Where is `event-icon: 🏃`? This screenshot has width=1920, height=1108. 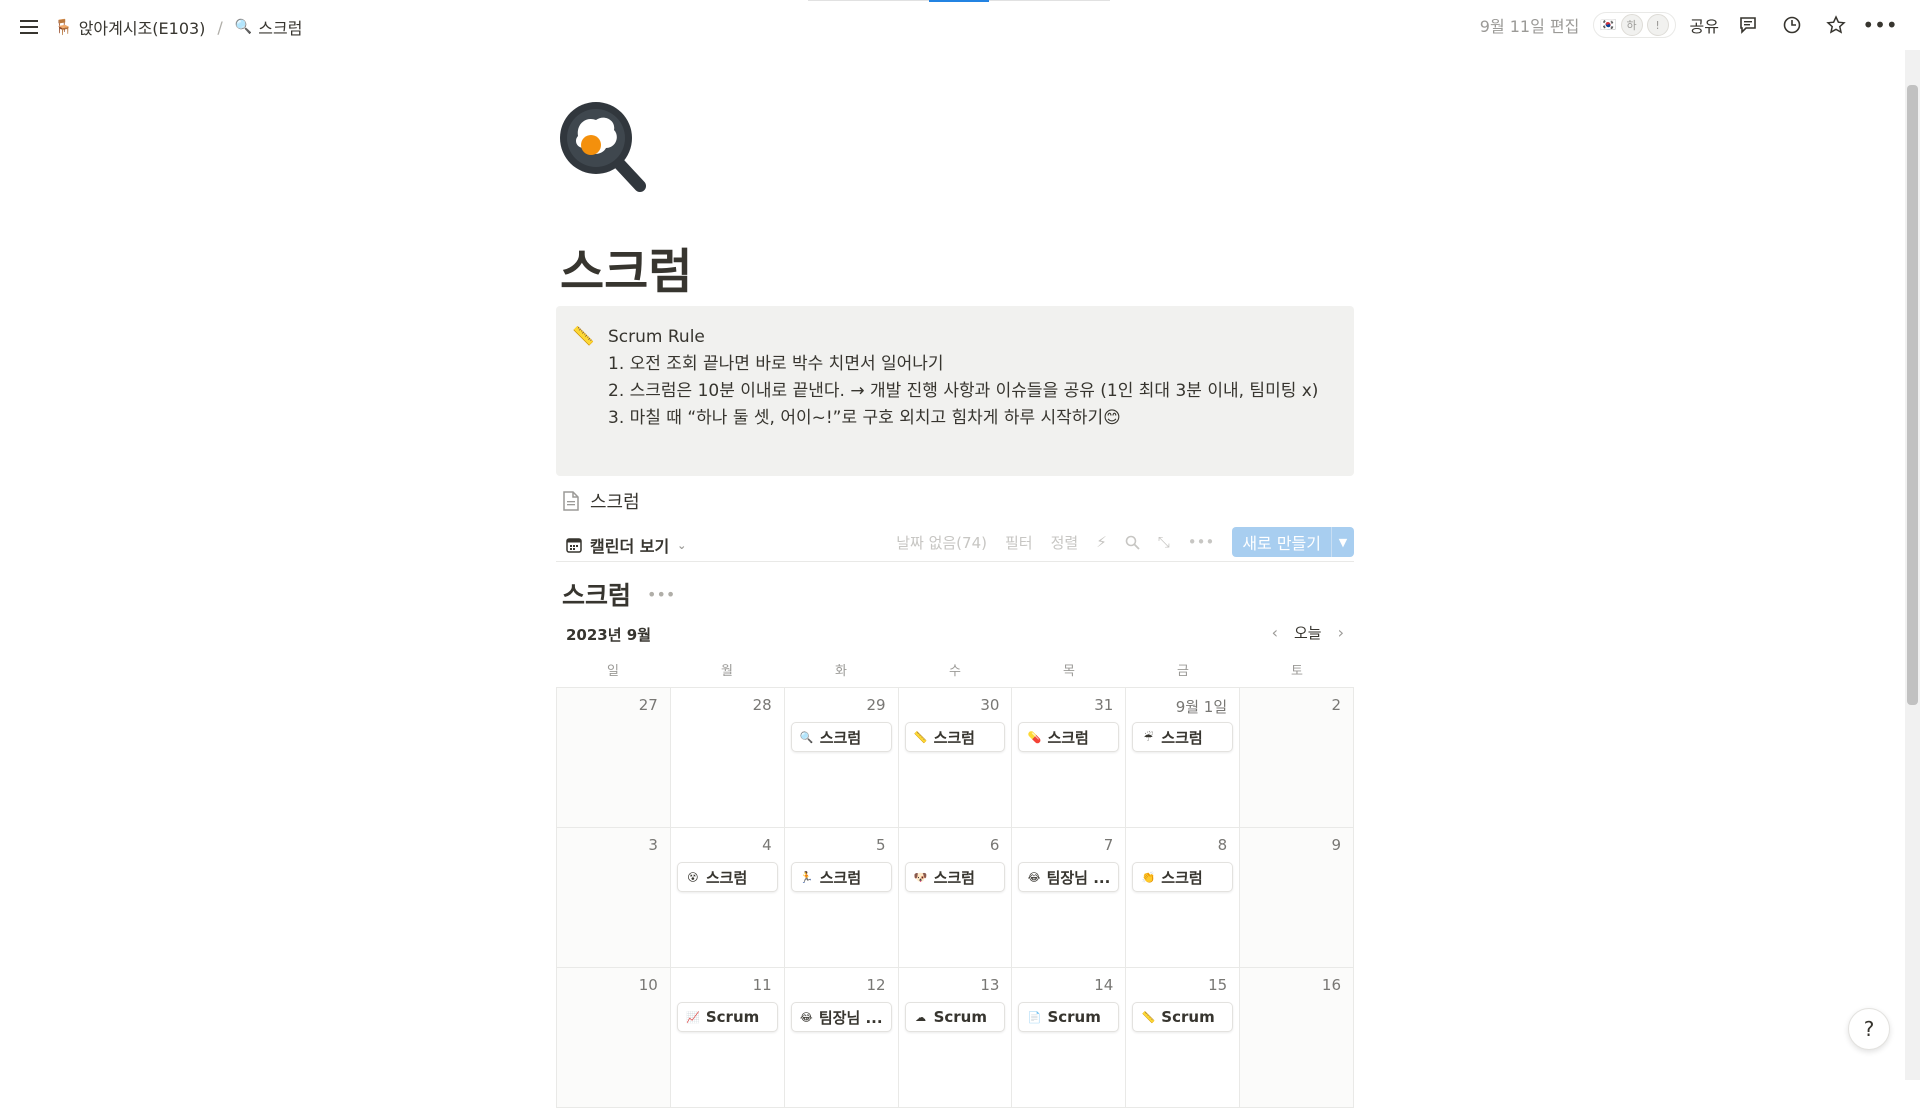 event-icon: 🏃 is located at coordinates (806, 877).